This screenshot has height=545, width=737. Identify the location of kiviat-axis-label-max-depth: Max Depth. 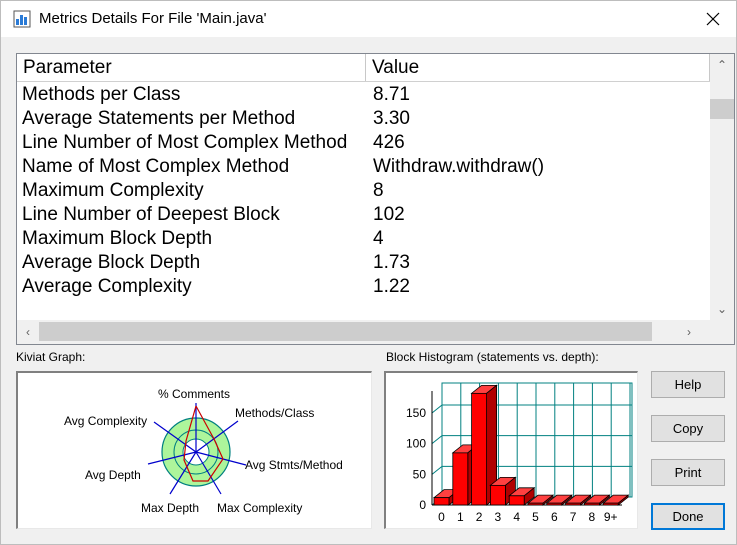
(170, 508).